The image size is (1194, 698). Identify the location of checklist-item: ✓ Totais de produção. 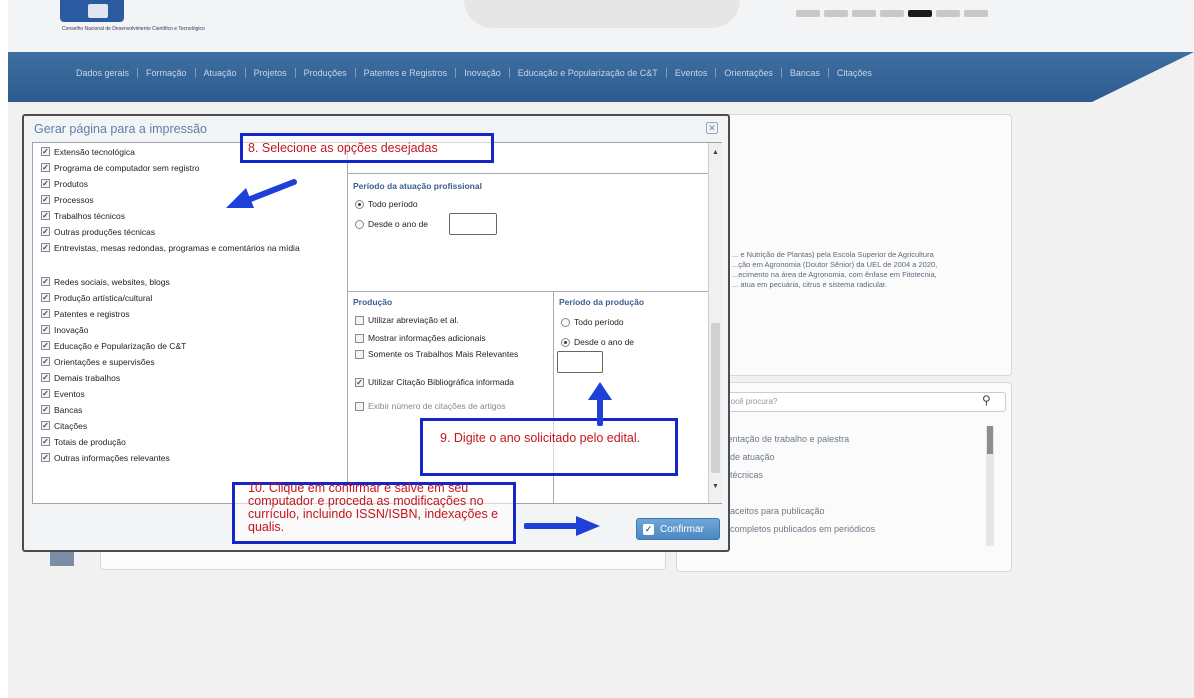
(83, 442).